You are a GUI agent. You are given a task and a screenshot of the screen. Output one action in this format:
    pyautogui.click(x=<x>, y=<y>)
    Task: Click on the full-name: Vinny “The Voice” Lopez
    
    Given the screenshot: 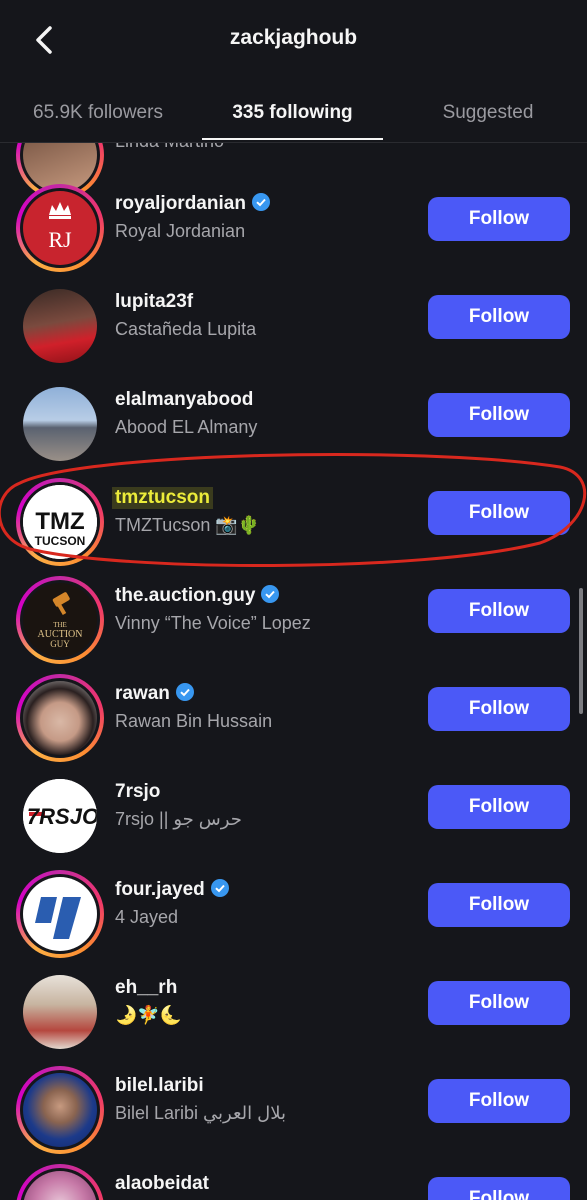 What is the action you would take?
    pyautogui.click(x=213, y=623)
    